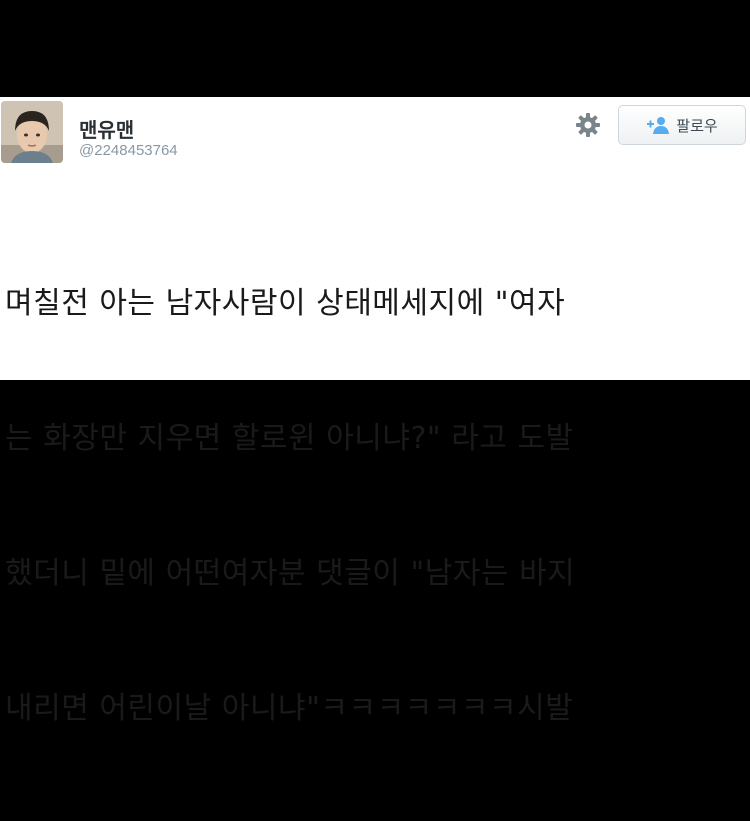 The image size is (750, 821). What do you see at coordinates (289, 708) in the screenshot?
I see `tweet-line: 내리면 어린이날 아니냐"ㅋㅋㅋㅋㅋㅋㅋ시발` at bounding box center [289, 708].